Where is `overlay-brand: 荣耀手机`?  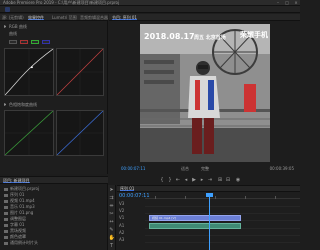
overlay-brand: 荣耀手机 is located at coordinates (254, 35).